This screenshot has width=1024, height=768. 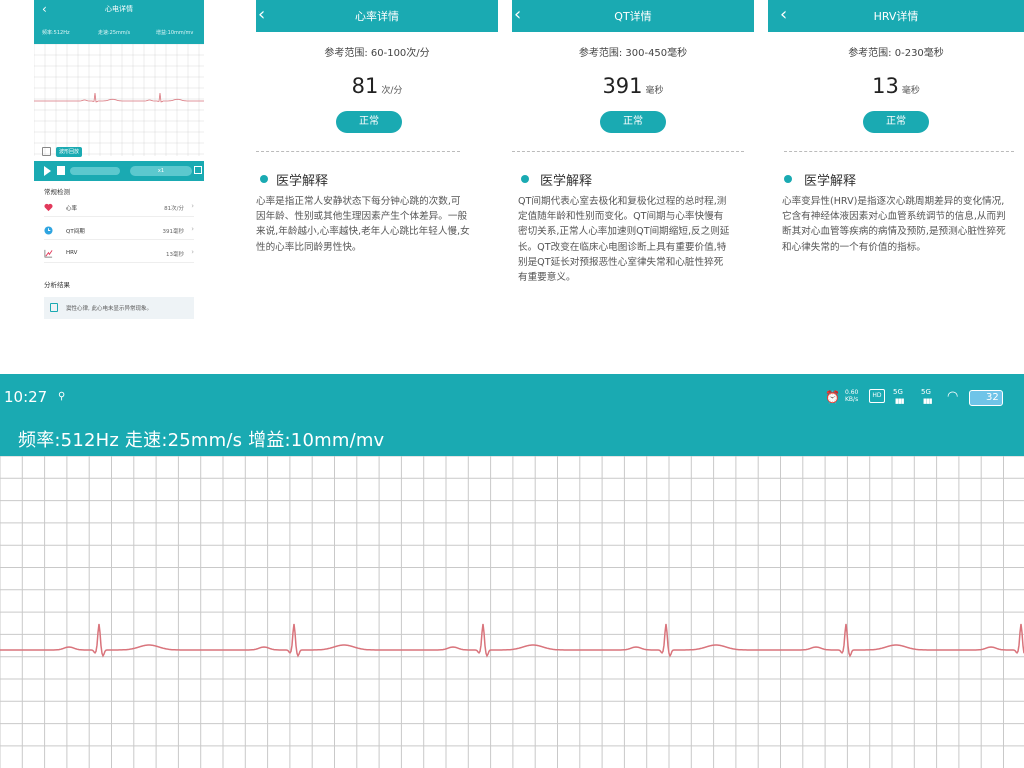 I want to click on fullscreen-icon, so click(x=198, y=170).